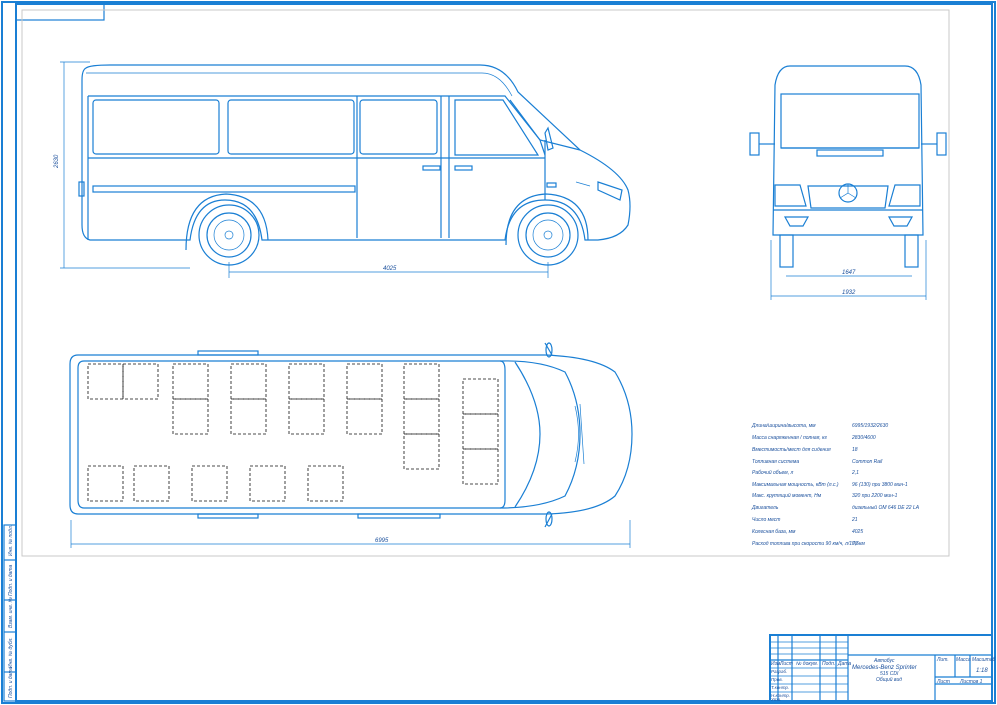  What do you see at coordinates (787, 495) in the screenshot?
I see `spec-label: Макс. крутящий момент, Нм` at bounding box center [787, 495].